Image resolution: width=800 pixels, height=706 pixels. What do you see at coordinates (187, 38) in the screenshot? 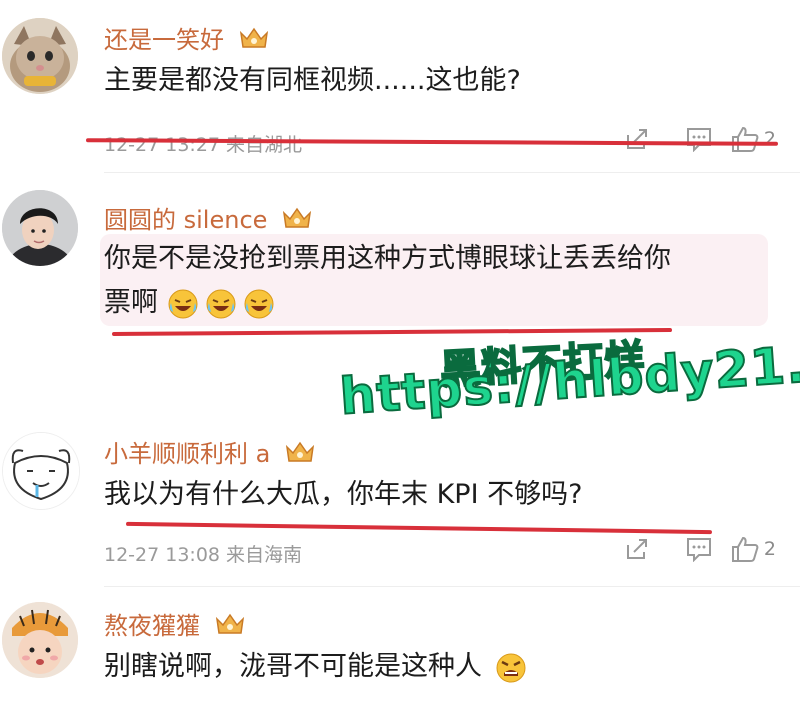
I see `username: 还是一笑好` at bounding box center [187, 38].